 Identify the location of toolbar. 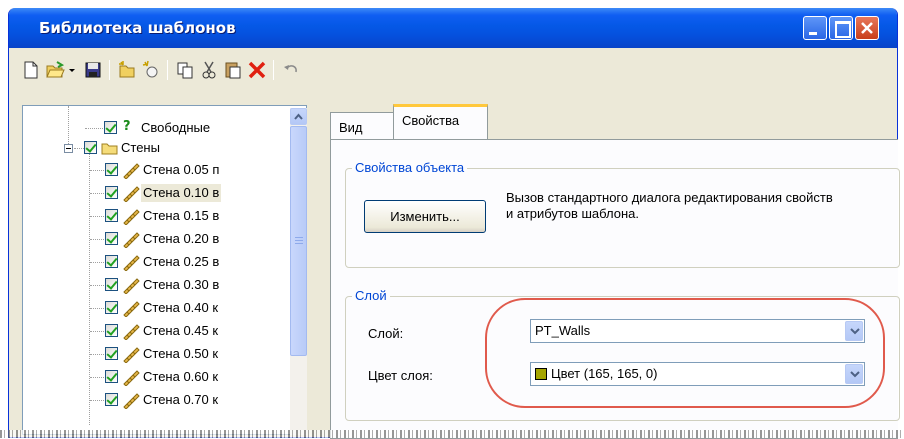
(453, 68).